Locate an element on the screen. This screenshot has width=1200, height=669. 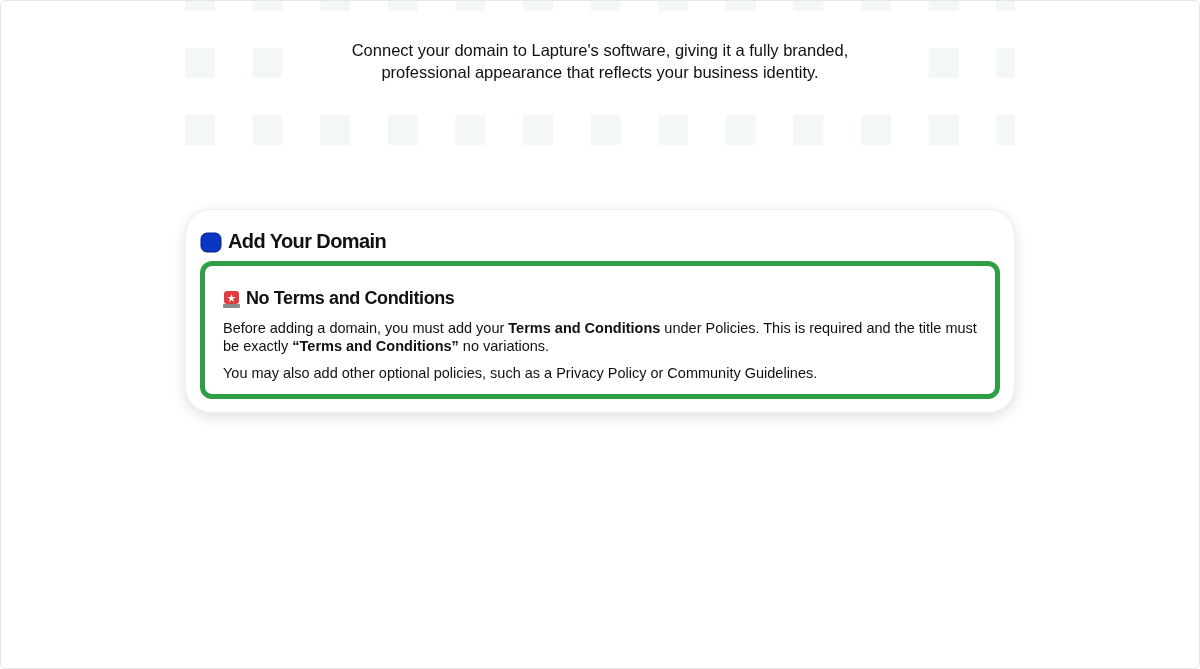
notice-text: You may also add other optional policies, such as a Privacy Policy or Community Guidelines. is located at coordinates (521, 373).